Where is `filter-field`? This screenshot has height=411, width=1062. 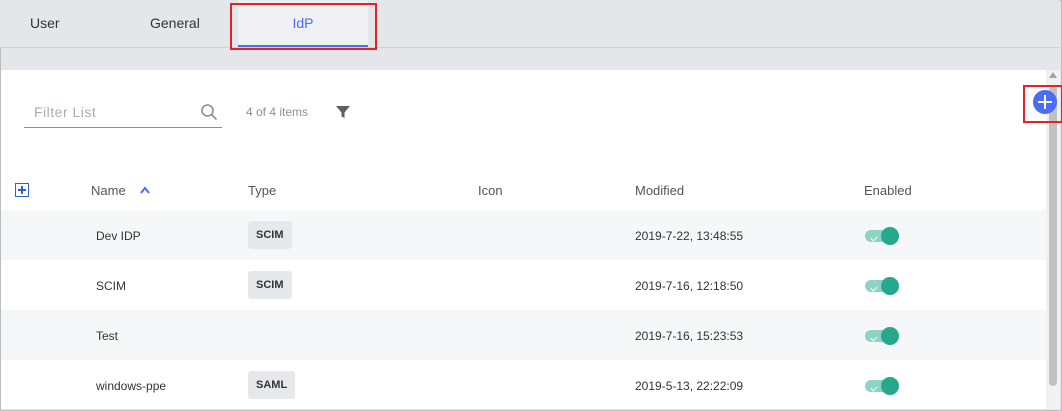 filter-field is located at coordinates (123, 113).